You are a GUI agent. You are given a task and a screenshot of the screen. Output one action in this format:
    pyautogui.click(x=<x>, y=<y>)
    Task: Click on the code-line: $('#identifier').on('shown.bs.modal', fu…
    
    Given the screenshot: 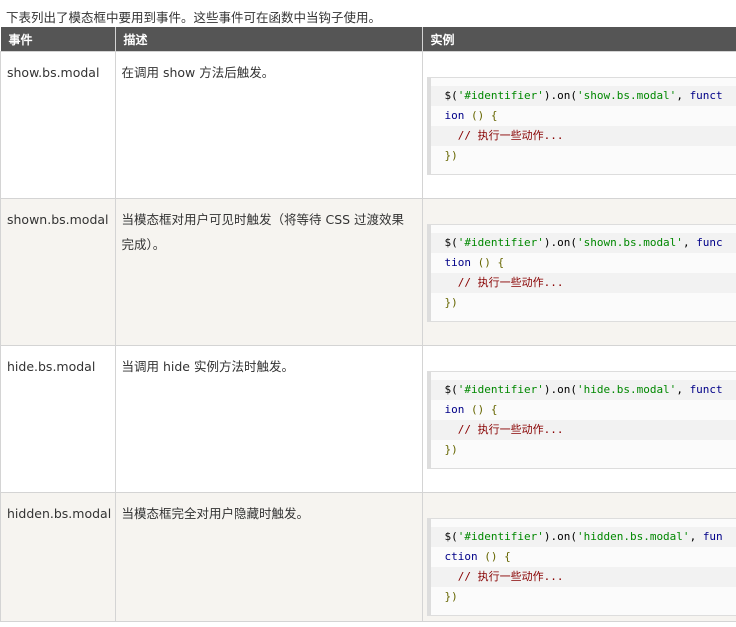 What is the action you would take?
    pyautogui.click(x=583, y=243)
    